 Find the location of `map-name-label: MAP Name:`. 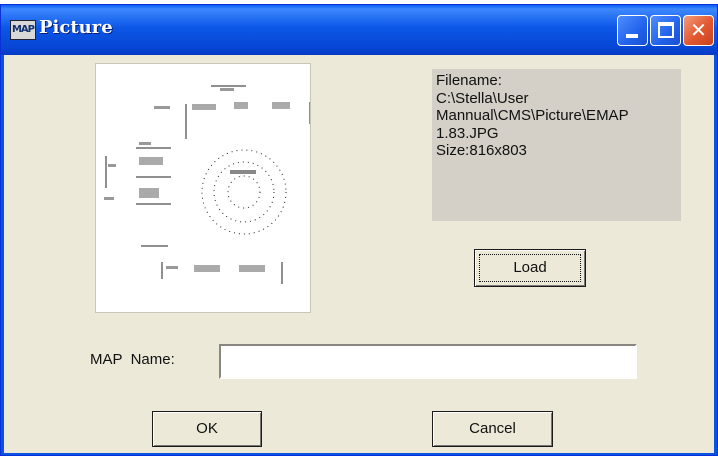

map-name-label: MAP Name: is located at coordinates (132, 359).